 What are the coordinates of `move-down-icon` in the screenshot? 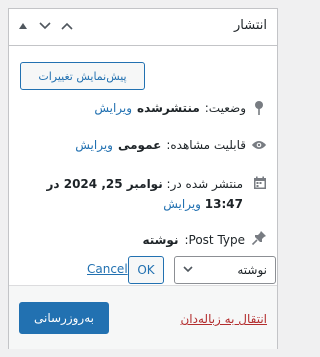 It's located at (45, 26).